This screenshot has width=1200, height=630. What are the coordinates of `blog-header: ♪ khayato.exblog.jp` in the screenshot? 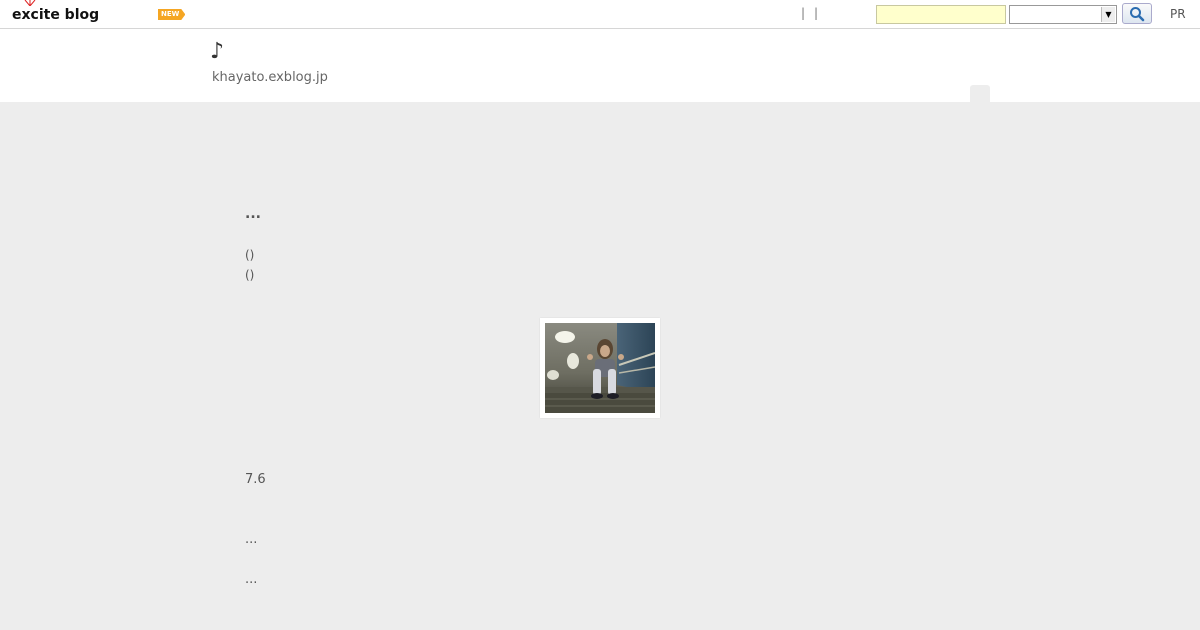 It's located at (600, 65).